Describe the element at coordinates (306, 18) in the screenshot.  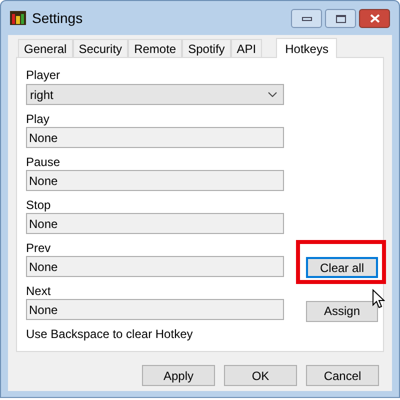
I see `minimize-button` at that location.